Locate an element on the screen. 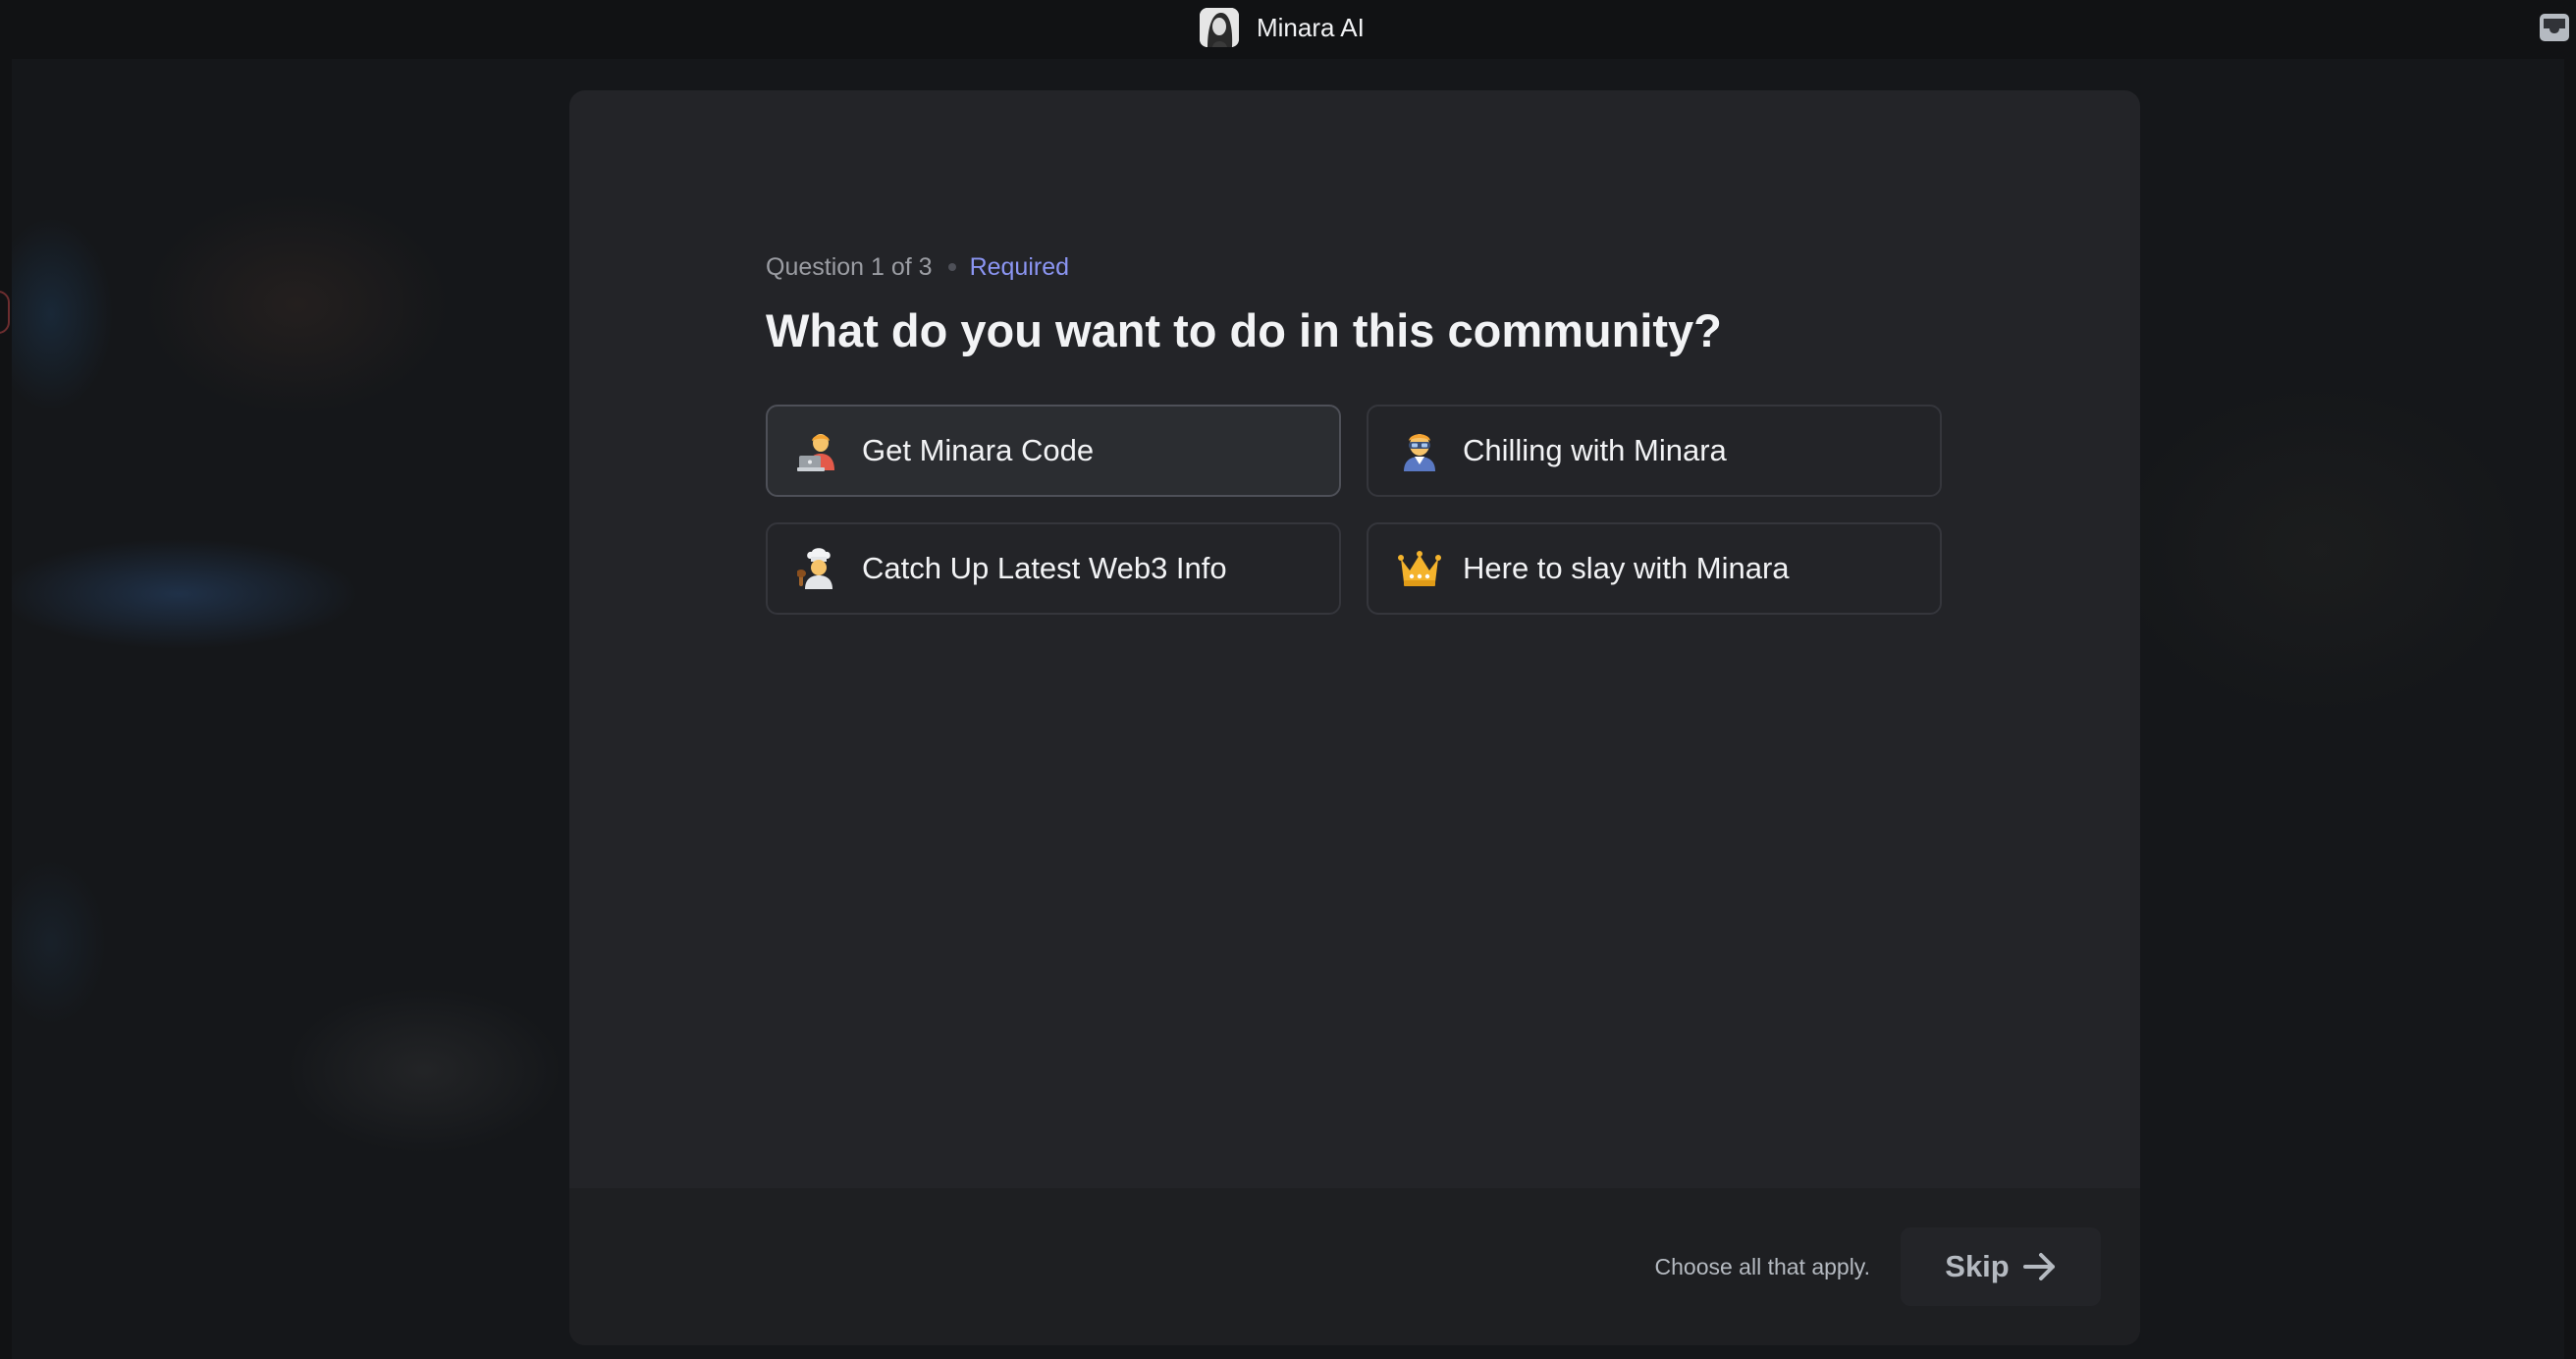 Image resolution: width=2576 pixels, height=1359 pixels. server-name: Minara AI is located at coordinates (1311, 27).